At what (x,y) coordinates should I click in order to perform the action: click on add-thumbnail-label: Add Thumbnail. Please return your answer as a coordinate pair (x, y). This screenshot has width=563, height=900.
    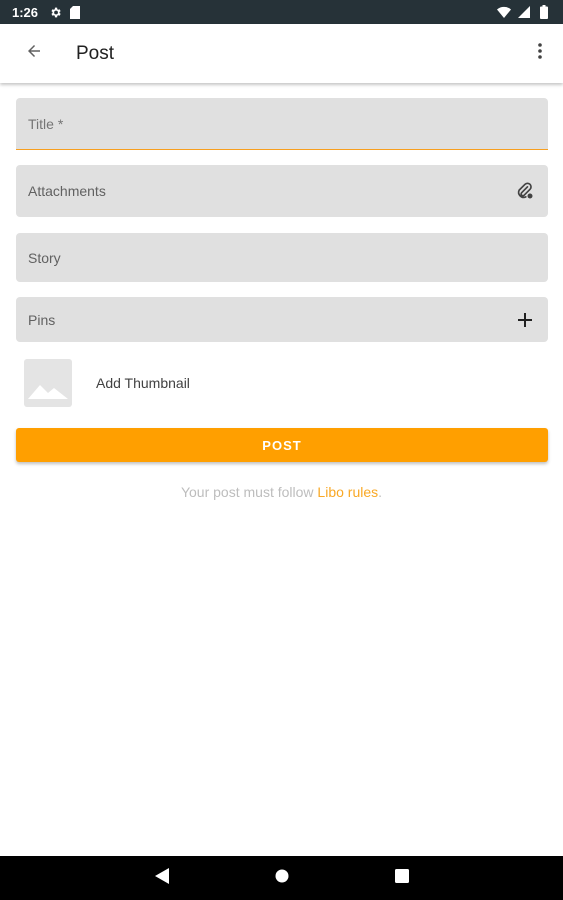
    Looking at the image, I should click on (143, 383).